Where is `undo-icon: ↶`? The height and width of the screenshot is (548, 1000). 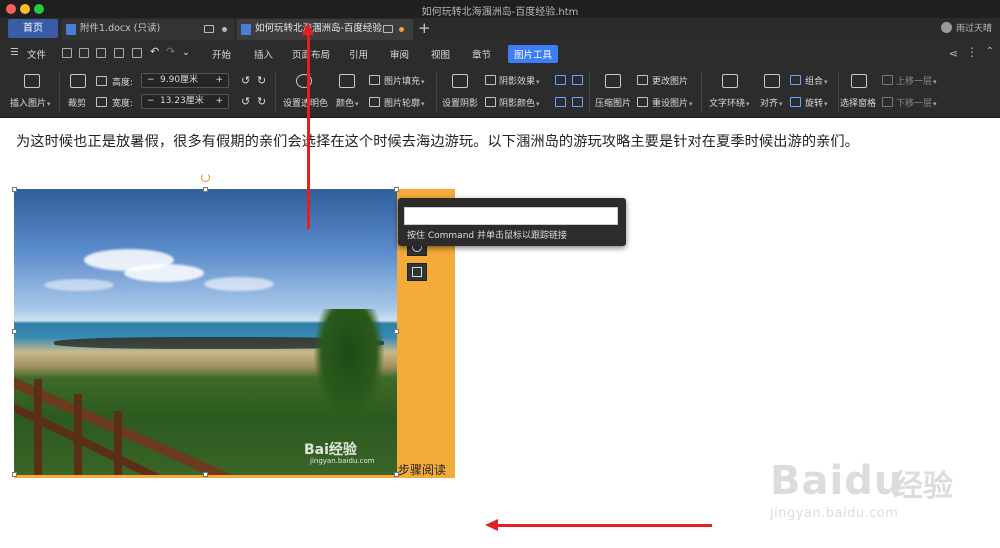 undo-icon: ↶ is located at coordinates (154, 51).